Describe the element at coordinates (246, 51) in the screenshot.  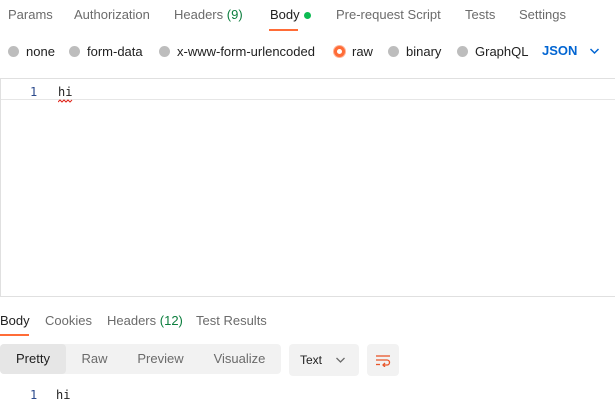
I see `radio-urlencoded-label: x-www-form-urlencoded` at that location.